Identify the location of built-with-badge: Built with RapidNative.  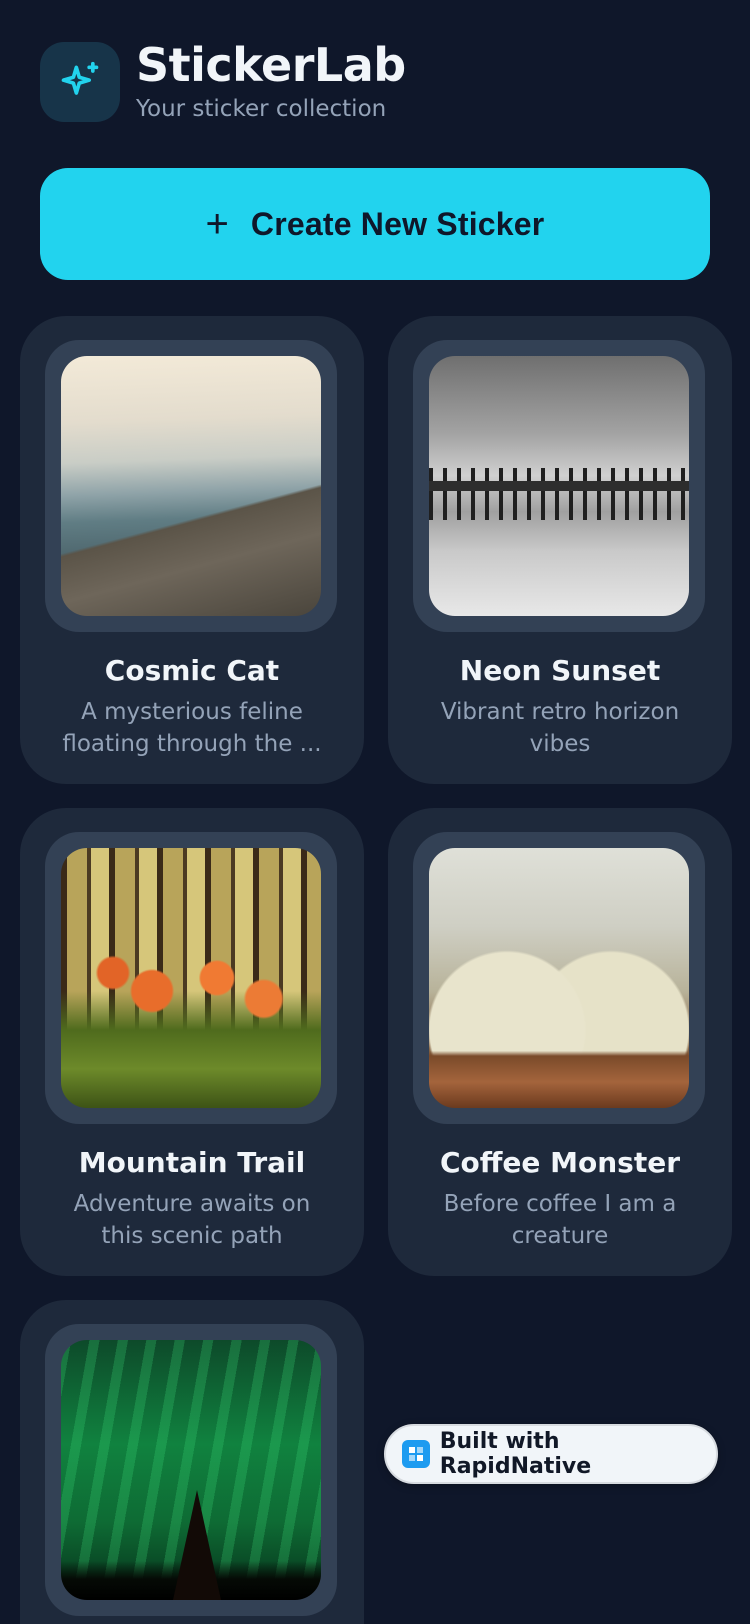
(551, 1454).